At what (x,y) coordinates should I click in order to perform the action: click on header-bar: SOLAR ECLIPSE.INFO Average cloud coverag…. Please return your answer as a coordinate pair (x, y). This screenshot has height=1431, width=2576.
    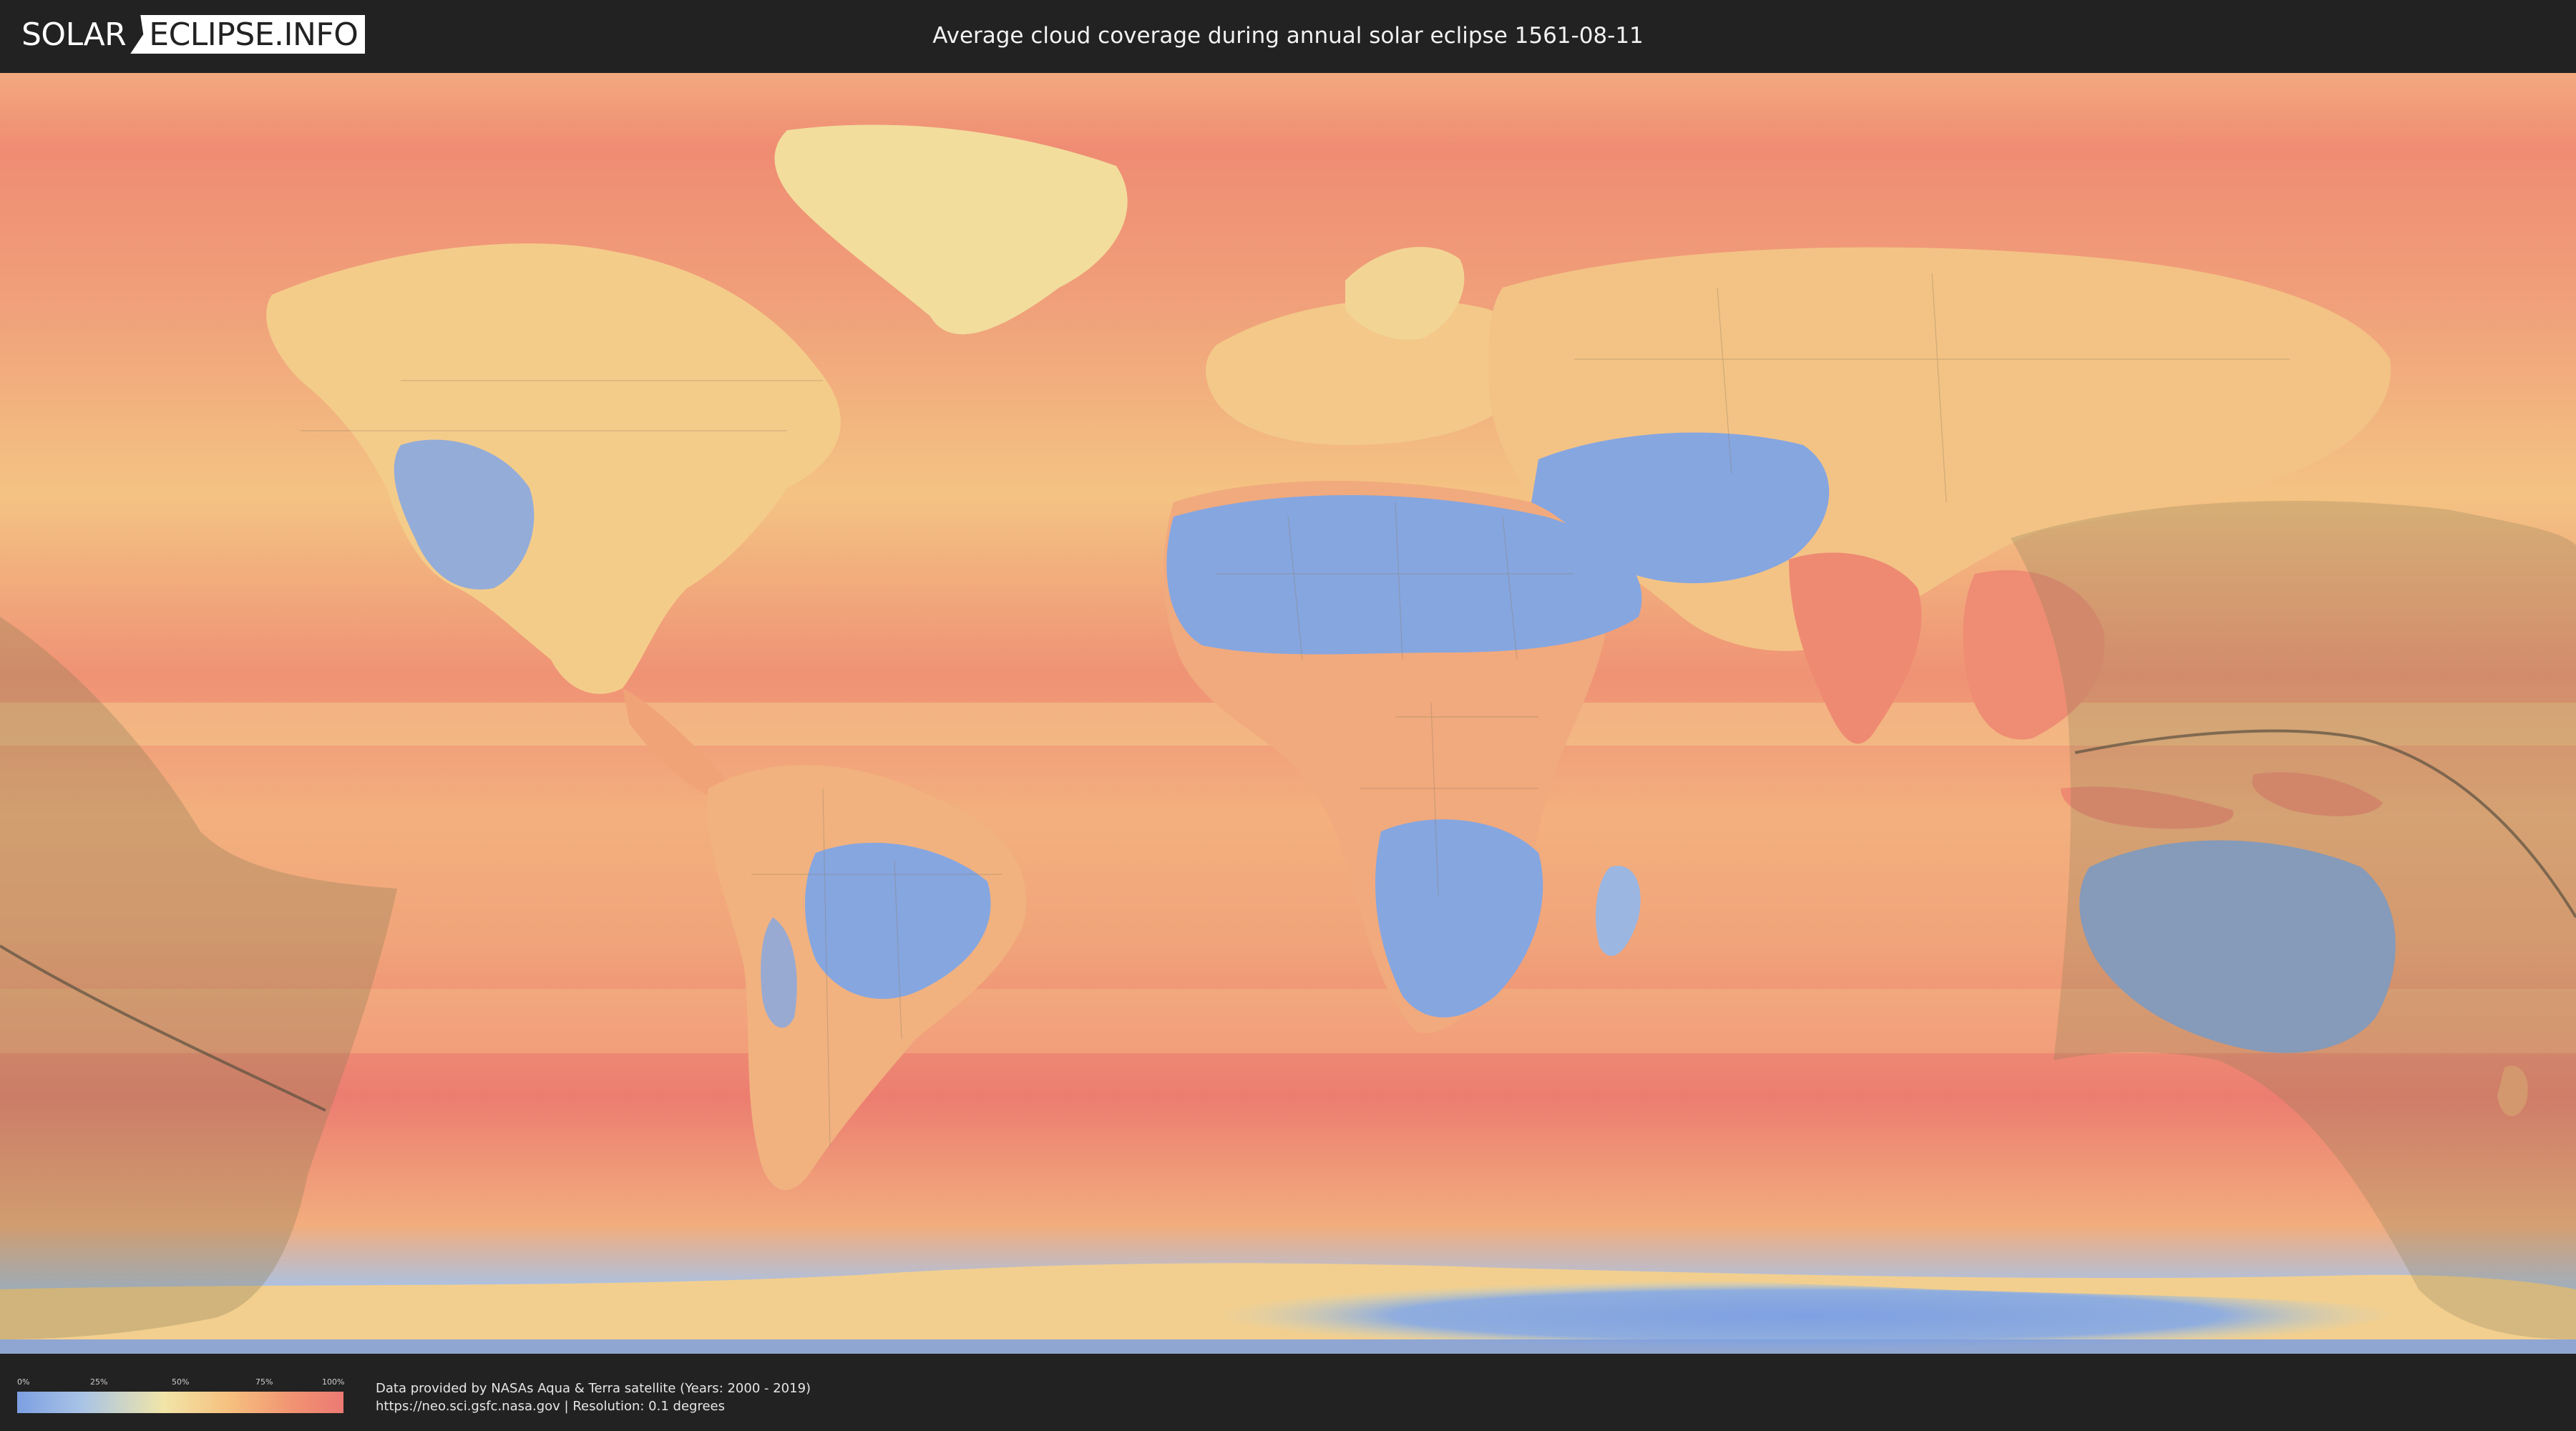
    Looking at the image, I should click on (1288, 36).